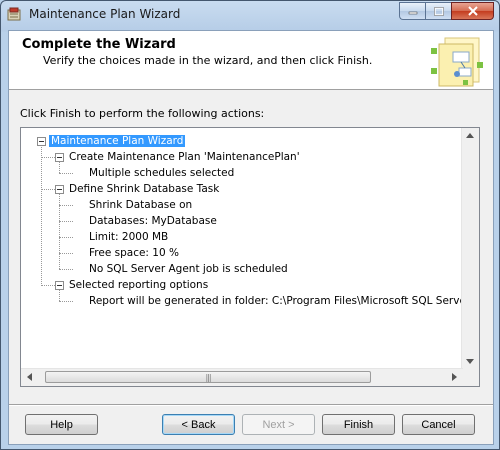  Describe the element at coordinates (99, 44) in the screenshot. I see `page-title: Complete the Wizard` at that location.